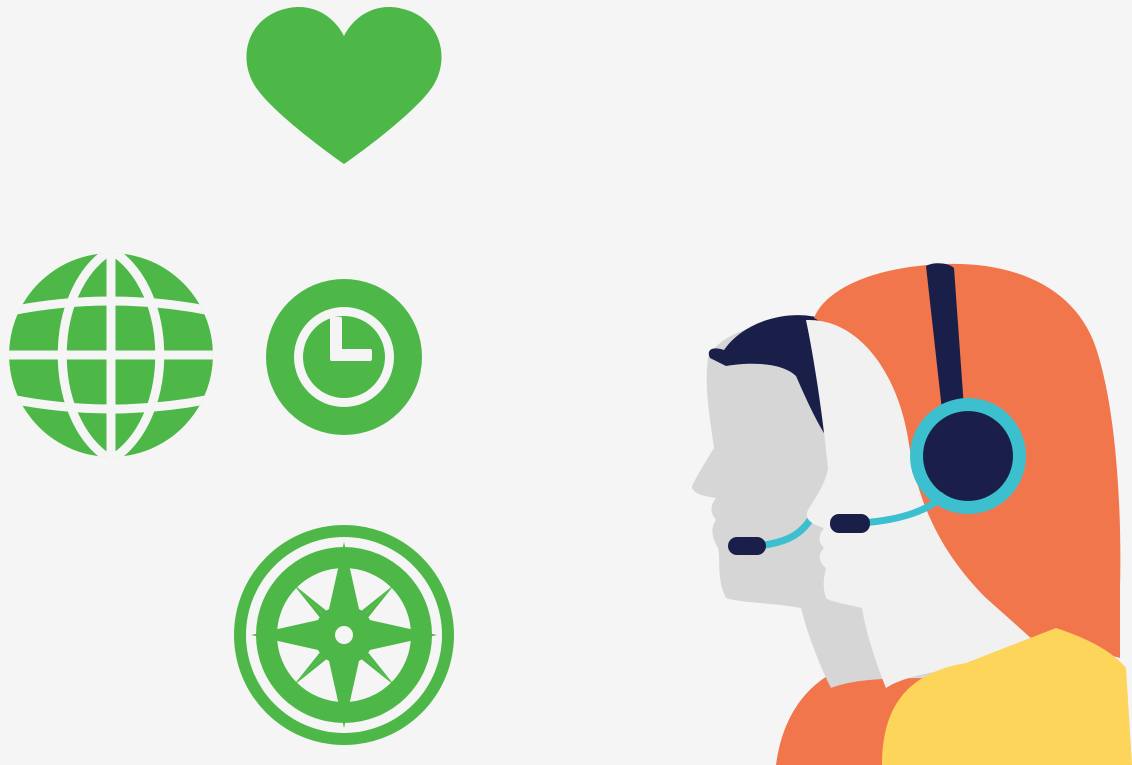 The height and width of the screenshot is (765, 1132). What do you see at coordinates (344, 86) in the screenshot?
I see `heart-icon` at bounding box center [344, 86].